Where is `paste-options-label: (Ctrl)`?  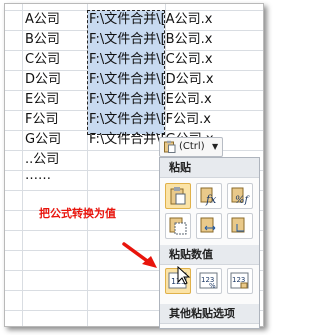 paste-options-label: (Ctrl) is located at coordinates (192, 146).